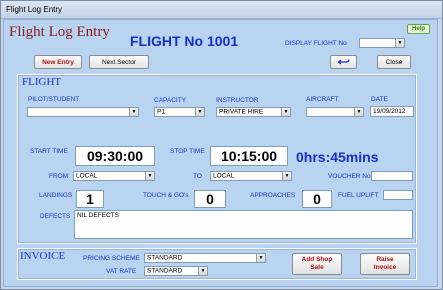 The image size is (443, 290). I want to click on voucher-label: VOUCHER No., so click(350, 176).